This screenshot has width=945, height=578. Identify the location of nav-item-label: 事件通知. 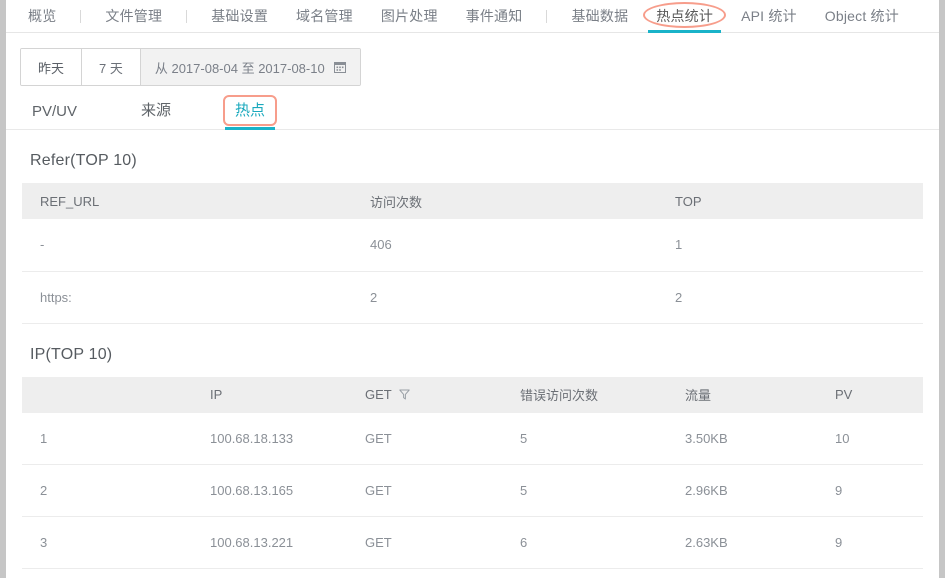
(494, 15).